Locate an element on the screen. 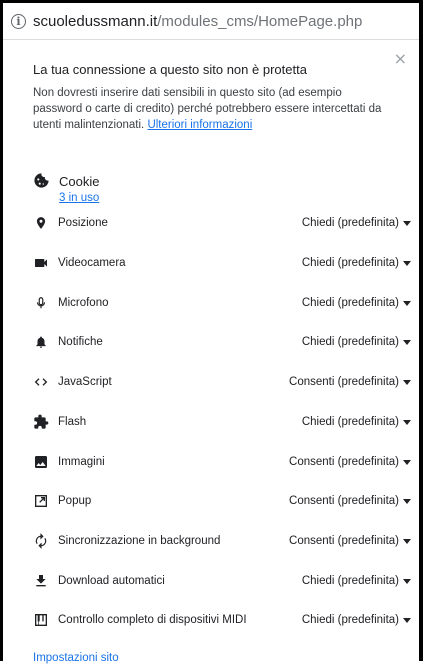 The width and height of the screenshot is (427, 664). permission-row: Posizione Chiedi (predefinita) is located at coordinates (222, 223).